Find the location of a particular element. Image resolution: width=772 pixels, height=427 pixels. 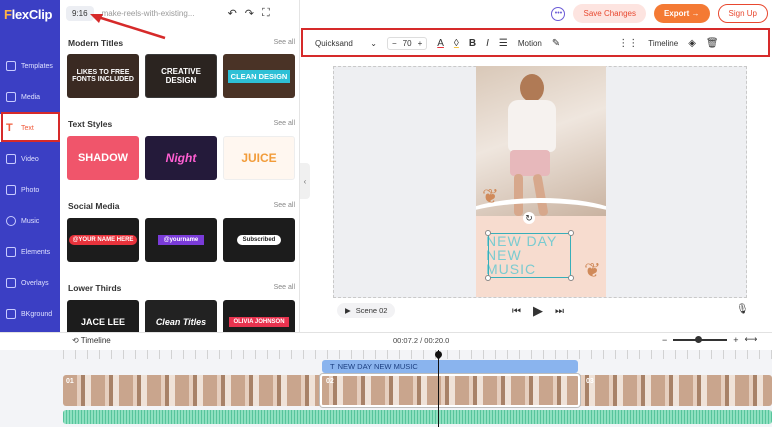

play-icon: ▶ is located at coordinates (538, 311).